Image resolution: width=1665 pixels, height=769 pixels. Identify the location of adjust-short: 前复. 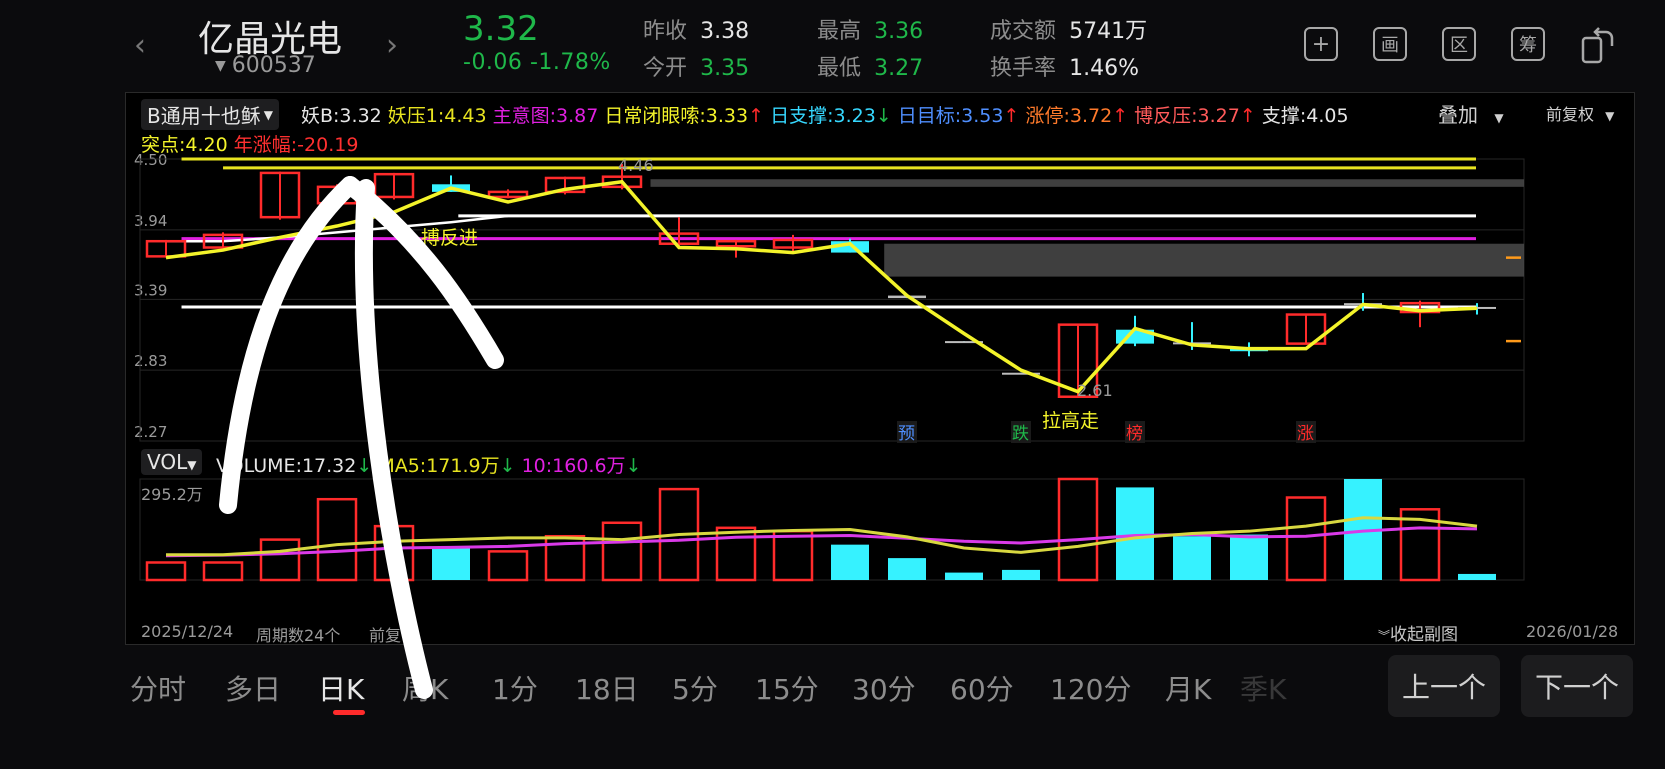
(385, 635).